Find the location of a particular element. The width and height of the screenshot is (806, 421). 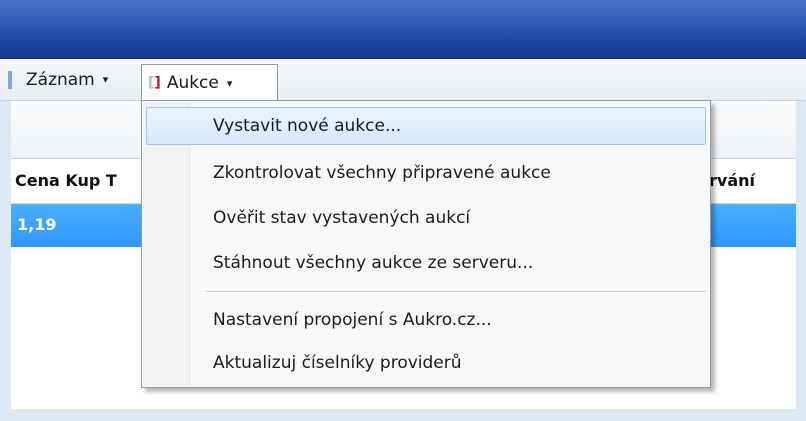

menu-item-aktualizuj: Aktualizuj číselníky providerů is located at coordinates (426, 363).